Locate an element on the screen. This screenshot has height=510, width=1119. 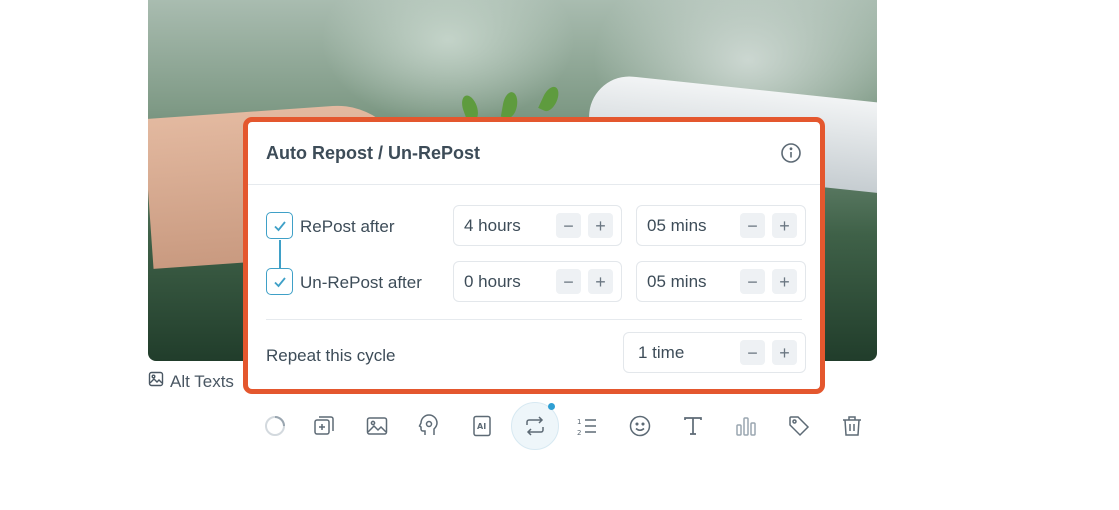
repost-hours-stepper: 4 hours − + is located at coordinates (537, 225).